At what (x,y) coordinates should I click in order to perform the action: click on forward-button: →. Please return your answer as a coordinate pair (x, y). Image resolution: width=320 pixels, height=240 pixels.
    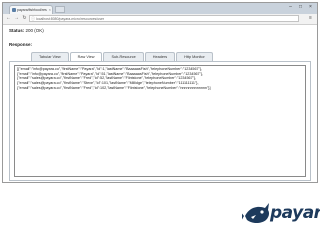
    Looking at the image, I should click on (16, 18).